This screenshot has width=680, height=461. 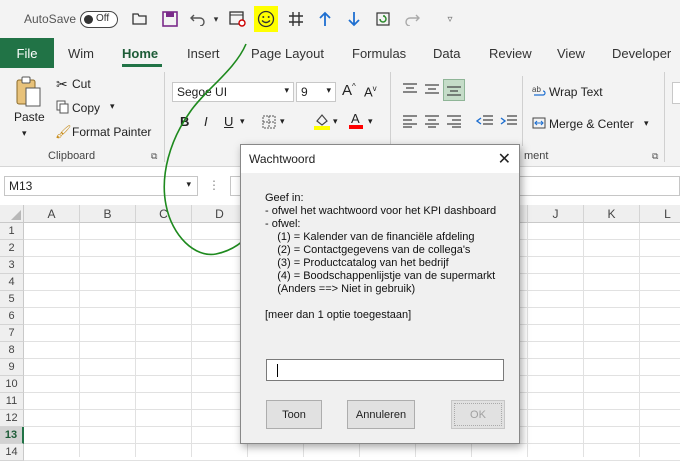 I want to click on clipboard-launcher-icon: ⧉, so click(x=154, y=156).